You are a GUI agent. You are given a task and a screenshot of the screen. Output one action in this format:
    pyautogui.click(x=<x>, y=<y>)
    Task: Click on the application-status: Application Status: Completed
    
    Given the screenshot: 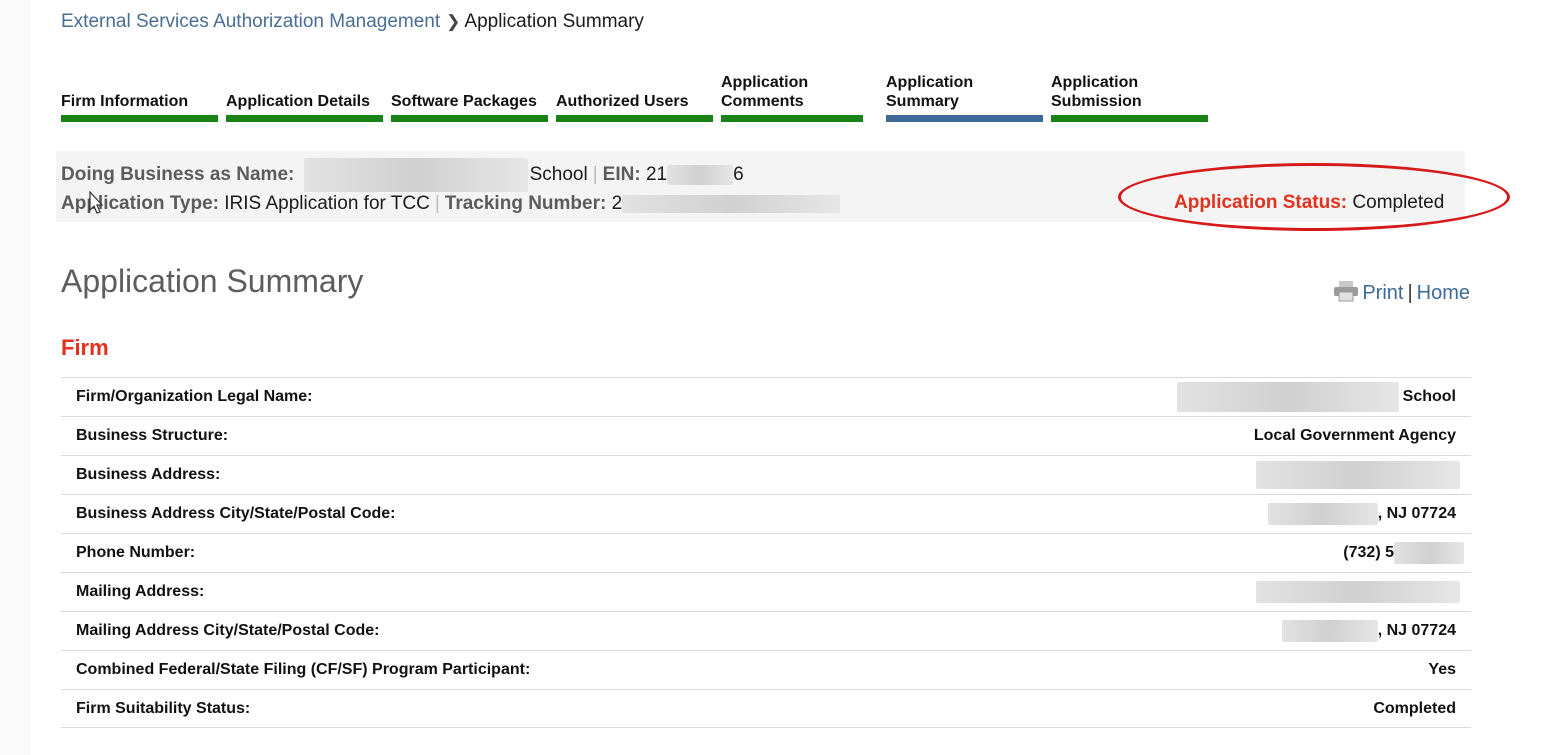 What is the action you would take?
    pyautogui.click(x=1309, y=203)
    